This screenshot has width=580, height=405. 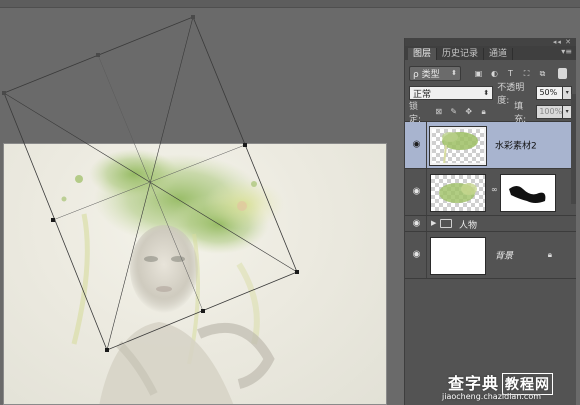 I want to click on filter-toggle, so click(x=562, y=73).